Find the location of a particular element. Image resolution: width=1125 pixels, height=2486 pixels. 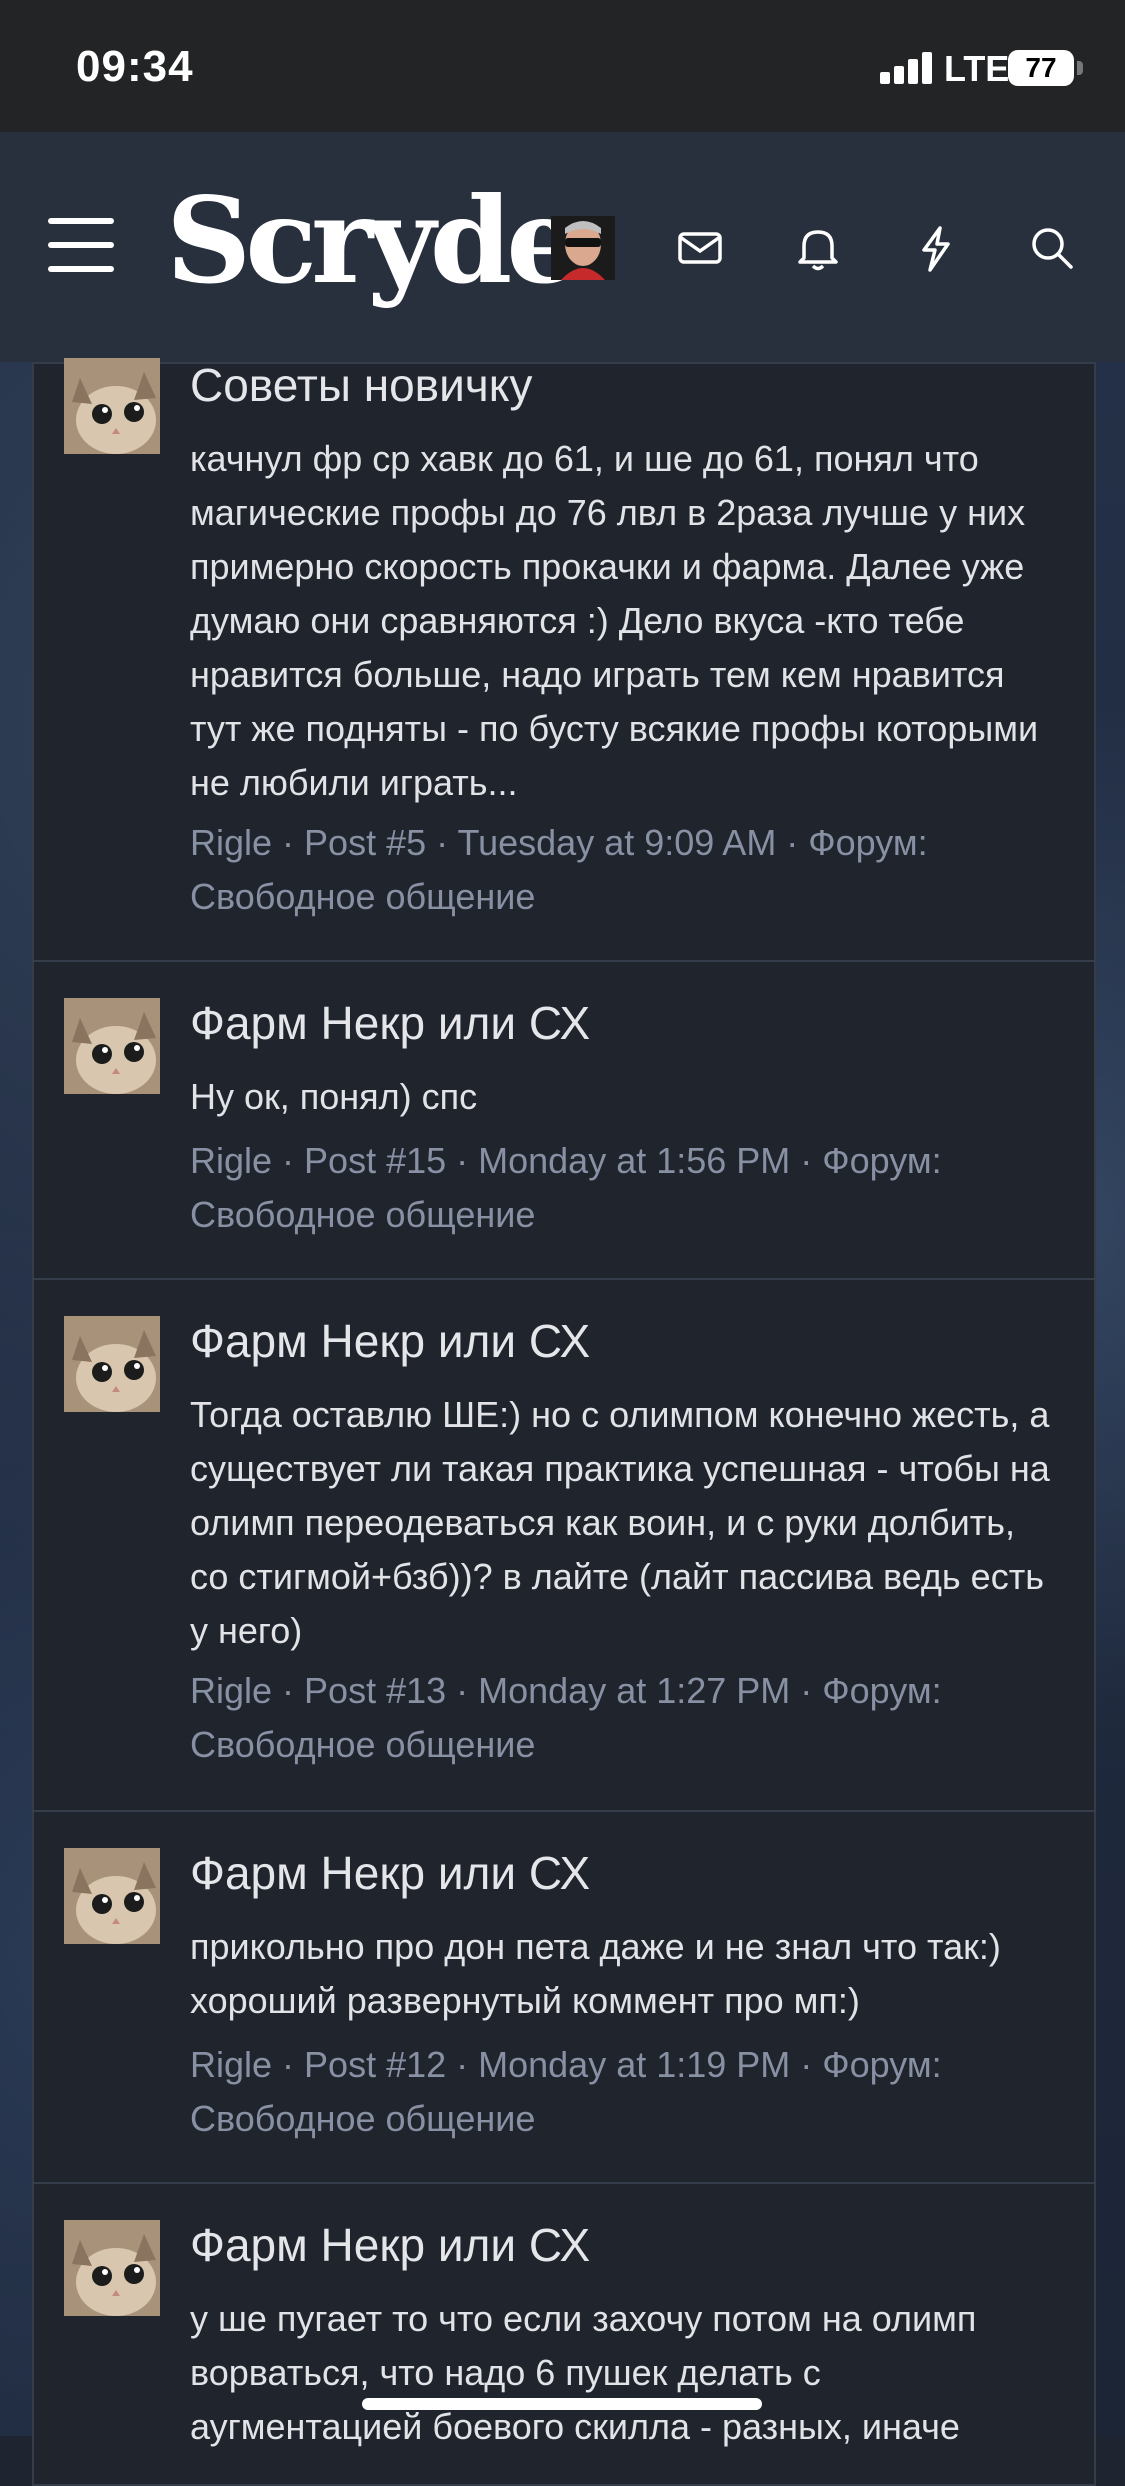

search-icon is located at coordinates (1052, 248).